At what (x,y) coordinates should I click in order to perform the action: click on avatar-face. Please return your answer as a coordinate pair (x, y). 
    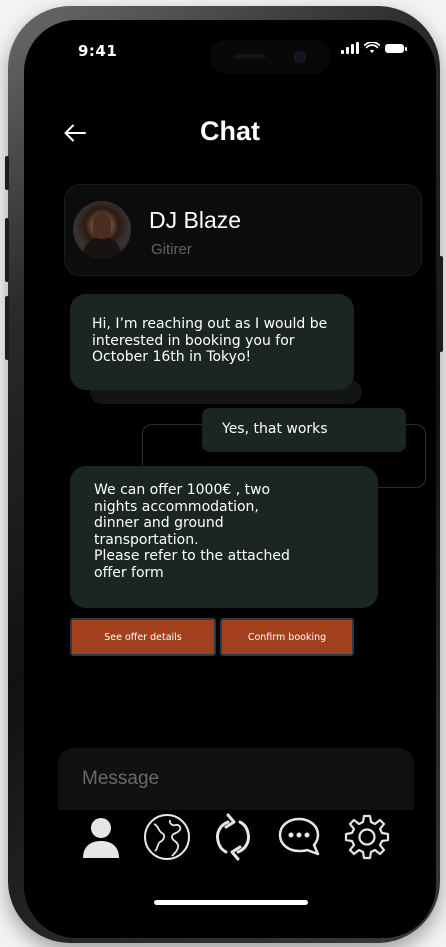
    Looking at the image, I should click on (102, 226).